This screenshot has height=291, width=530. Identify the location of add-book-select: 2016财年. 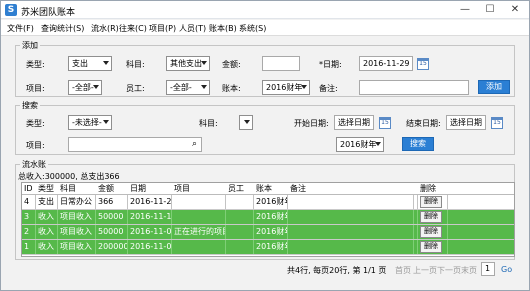
(286, 87).